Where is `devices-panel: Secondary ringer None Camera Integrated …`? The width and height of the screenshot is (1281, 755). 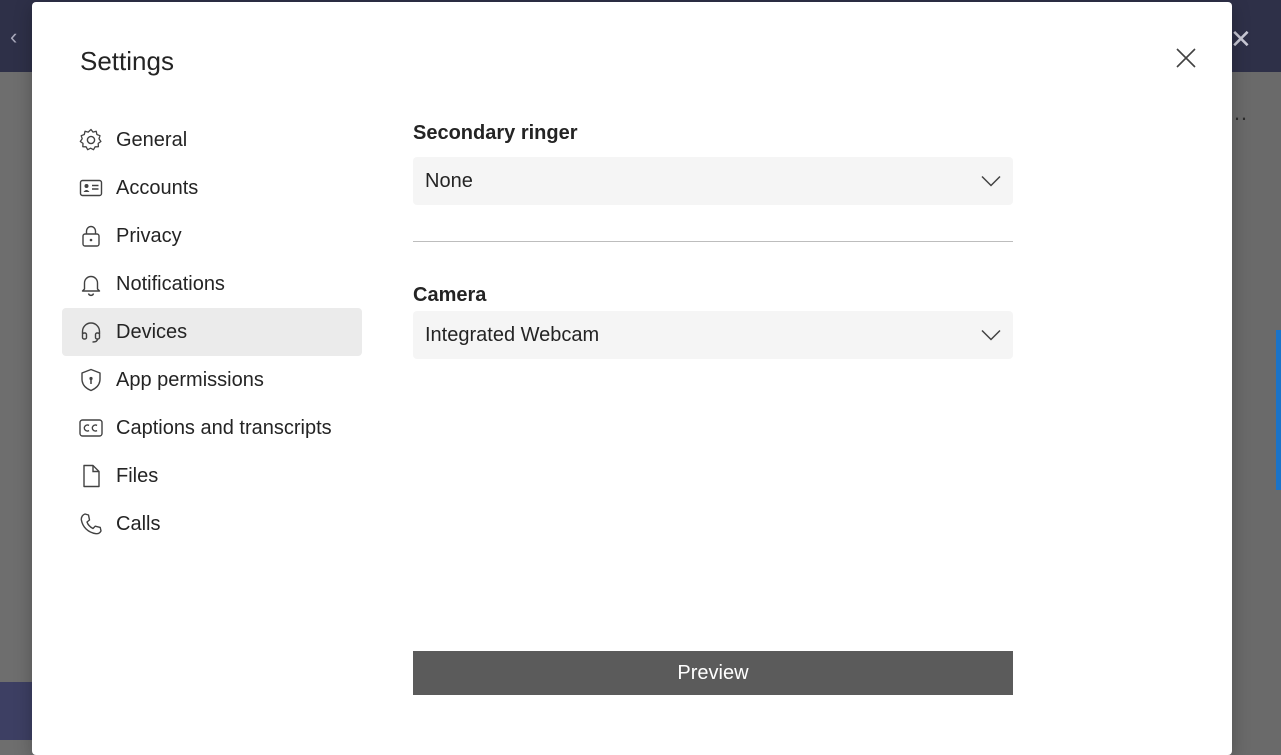
devices-panel: Secondary ringer None Camera Integrated … is located at coordinates (713, 240).